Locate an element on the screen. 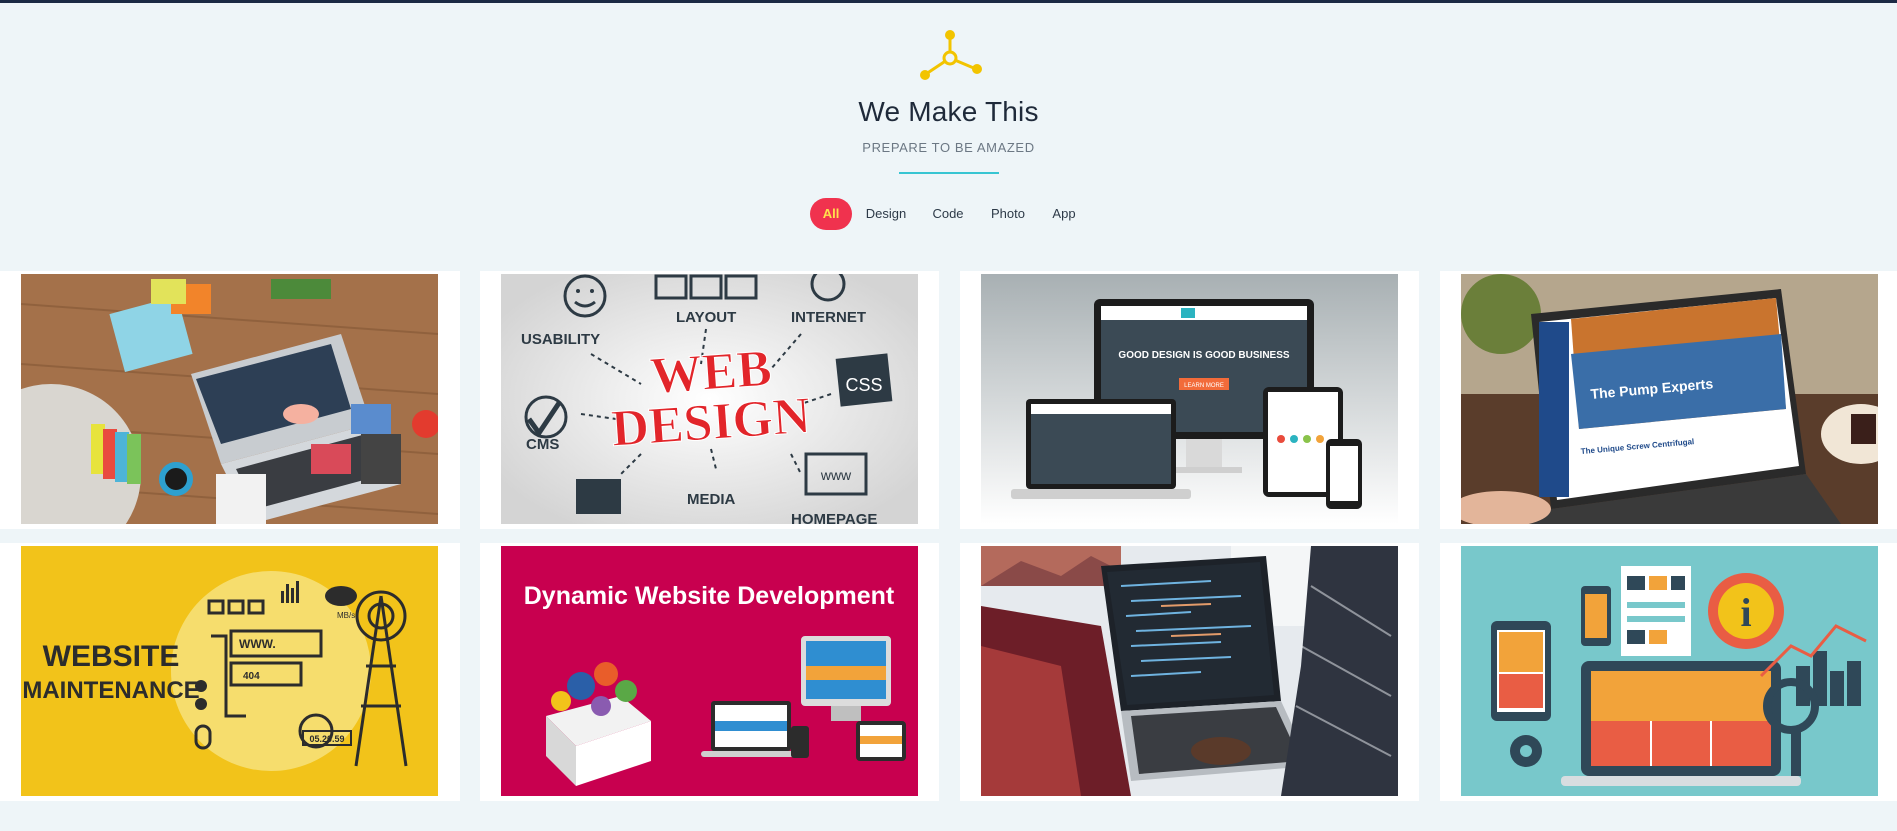  portfolio-image-workspace is located at coordinates (229, 399).